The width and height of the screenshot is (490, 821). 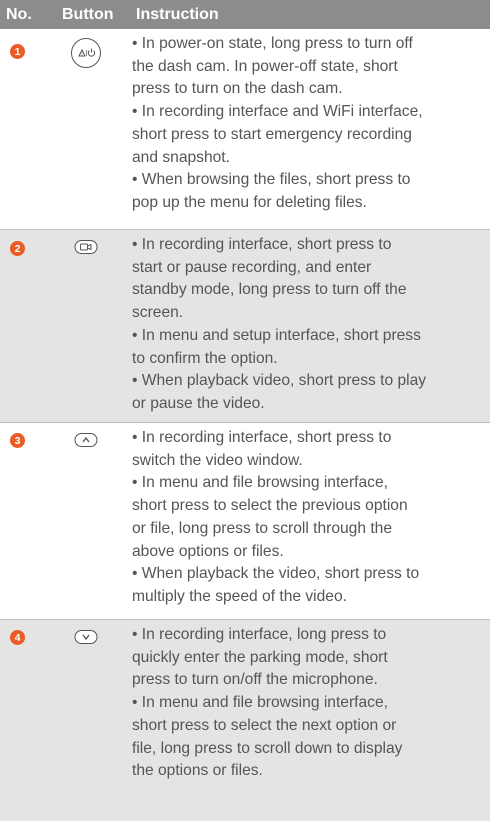 What do you see at coordinates (17, 248) in the screenshot?
I see `row-number-badge: 2` at bounding box center [17, 248].